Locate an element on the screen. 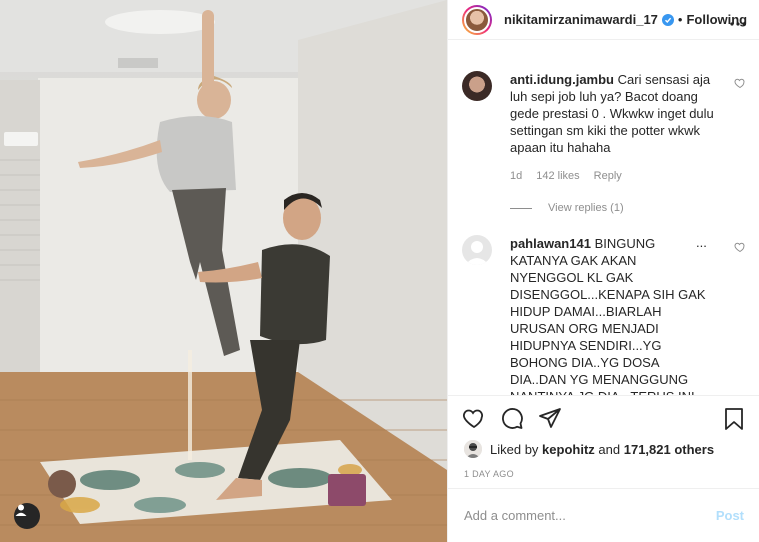 This screenshot has height=542, width=759. post-header: nikitamirzanimawardi_17 • Following is located at coordinates (603, 20).